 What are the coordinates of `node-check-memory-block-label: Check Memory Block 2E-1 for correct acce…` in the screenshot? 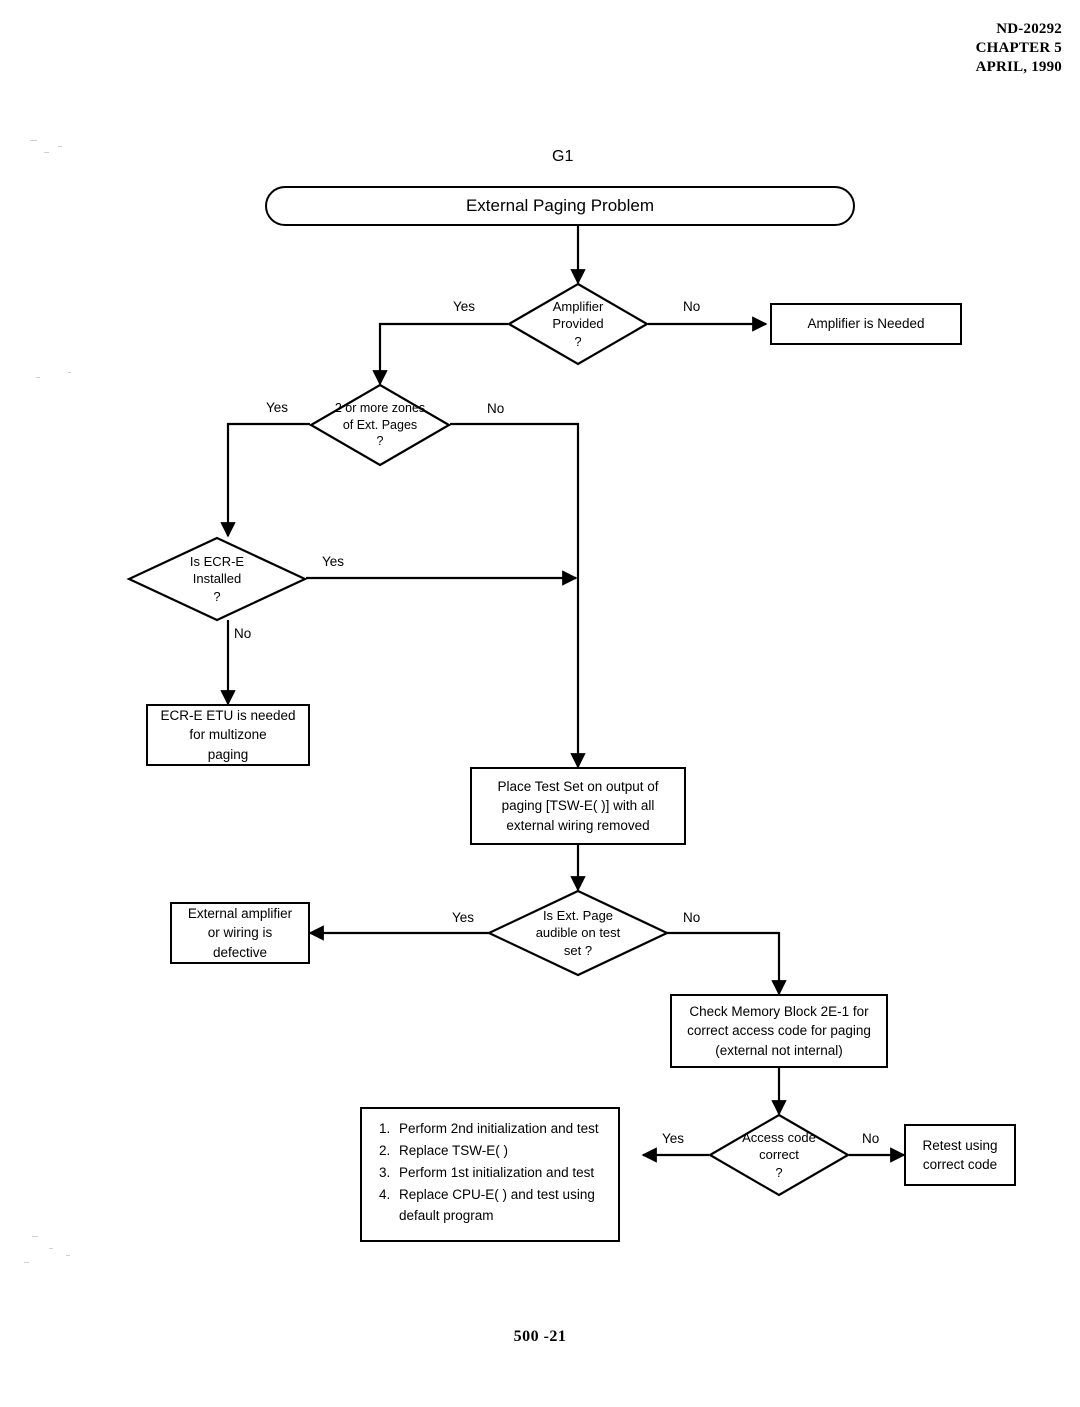 It's located at (779, 1031).